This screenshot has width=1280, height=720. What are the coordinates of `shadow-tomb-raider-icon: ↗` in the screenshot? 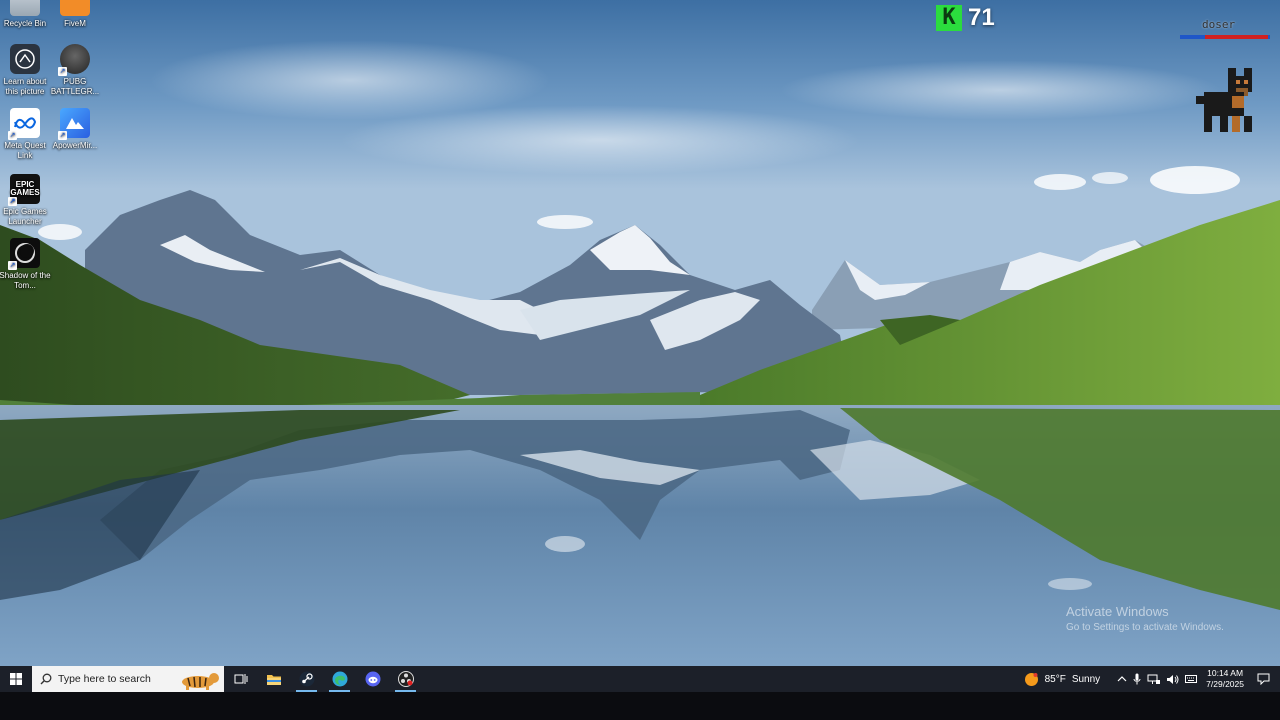 It's located at (24, 254).